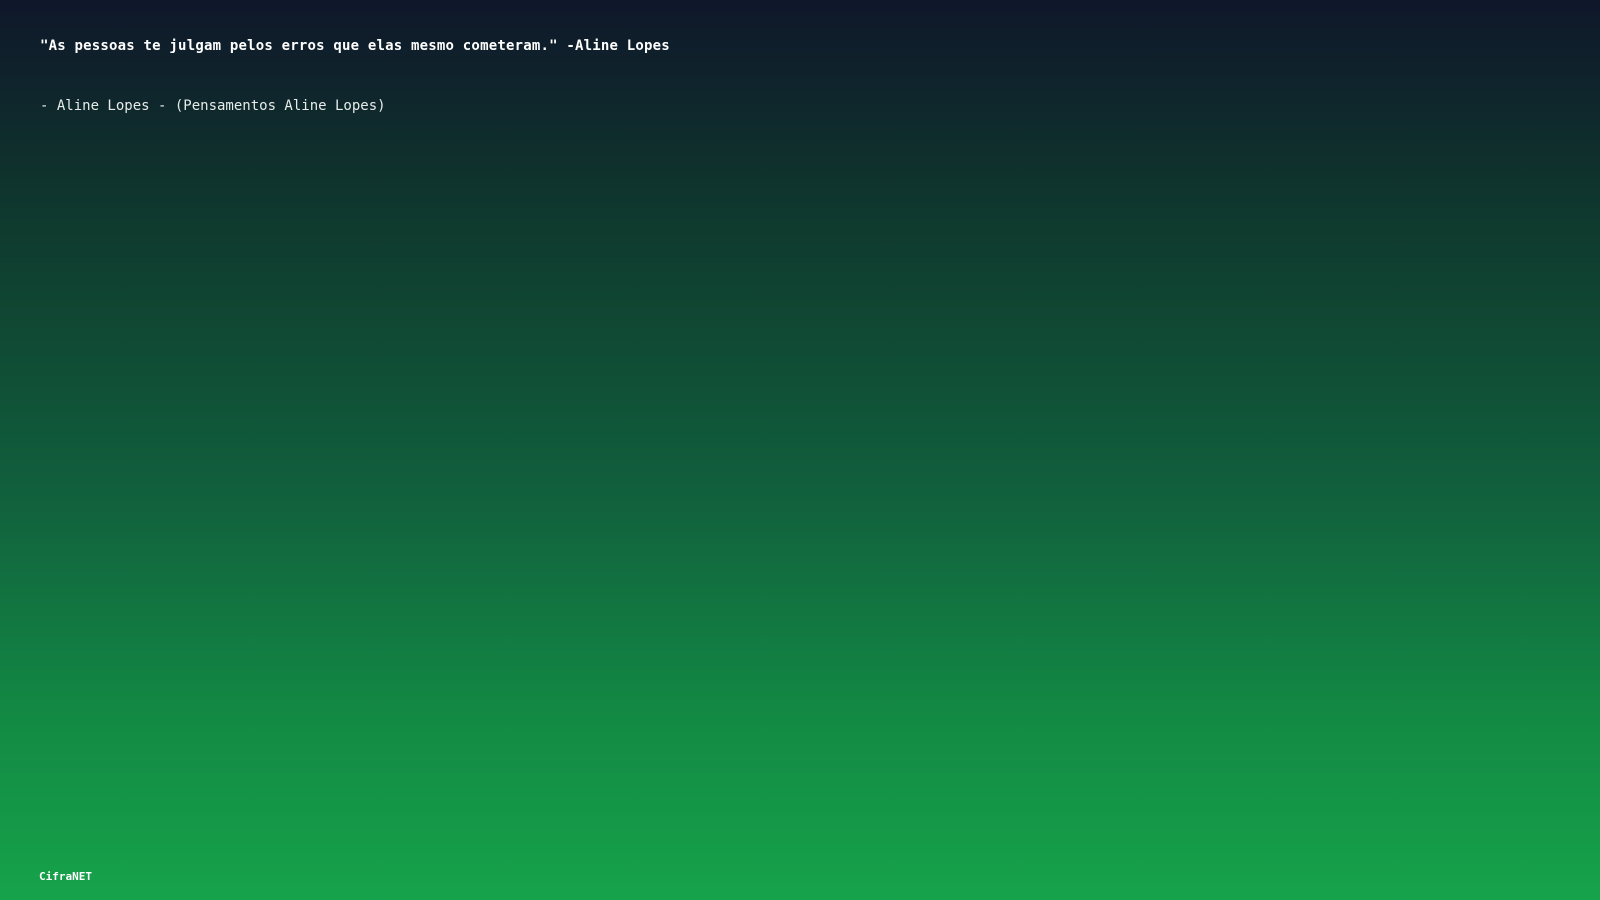  What do you see at coordinates (65, 876) in the screenshot?
I see `brand-logo-text: CifraNET` at bounding box center [65, 876].